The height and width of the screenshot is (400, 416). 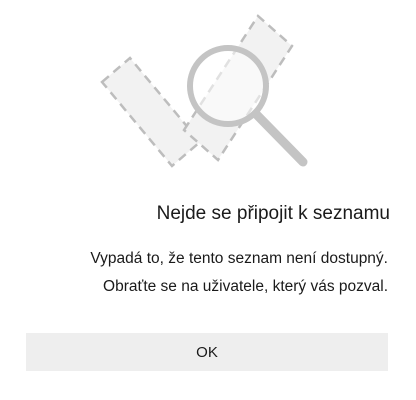 What do you see at coordinates (207, 352) in the screenshot?
I see `ok-button: OK` at bounding box center [207, 352].